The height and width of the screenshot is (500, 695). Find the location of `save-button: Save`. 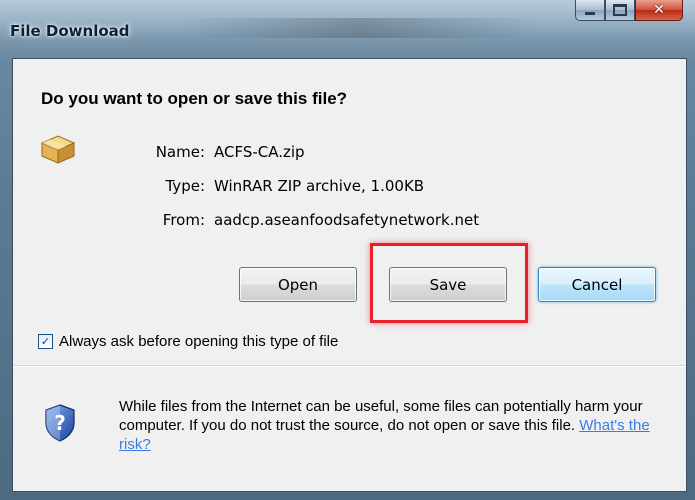

save-button: Save is located at coordinates (448, 284).